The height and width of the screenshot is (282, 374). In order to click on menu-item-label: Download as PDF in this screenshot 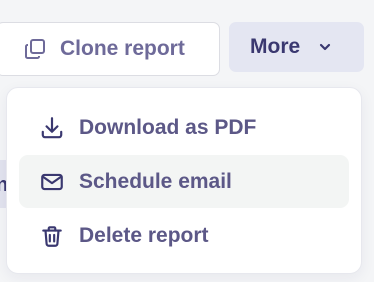, I will do `click(168, 127)`.